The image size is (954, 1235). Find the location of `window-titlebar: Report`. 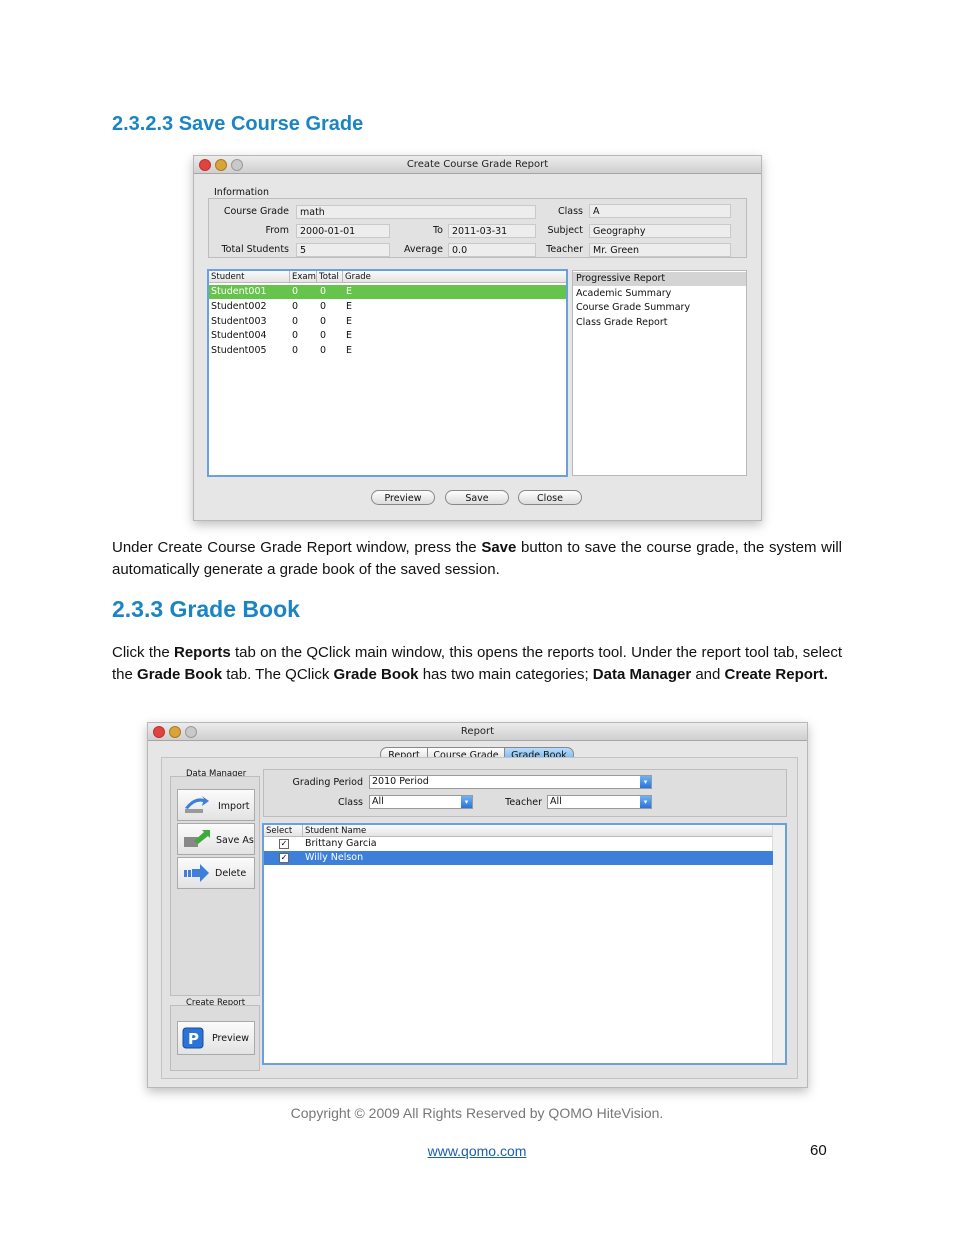

window-titlebar: Report is located at coordinates (477, 732).